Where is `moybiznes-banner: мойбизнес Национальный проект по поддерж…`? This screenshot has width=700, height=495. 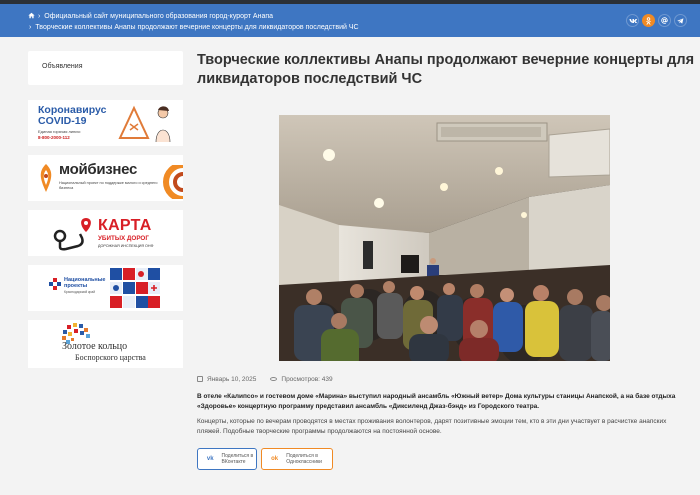 moybiznes-banner: мойбизнес Национальный проект по поддерж… is located at coordinates (105, 178).